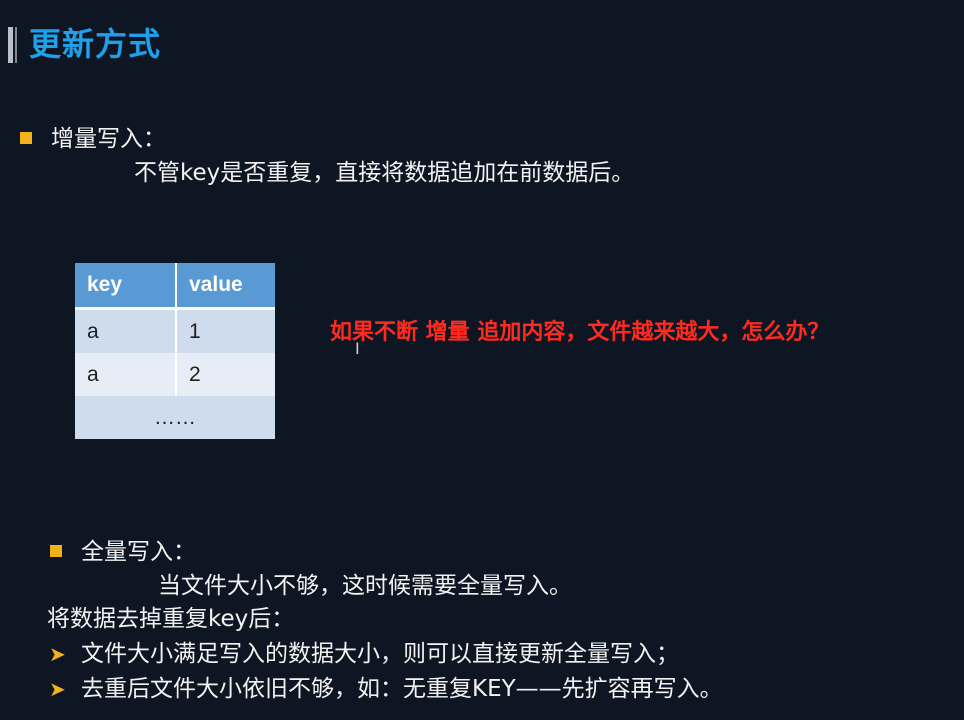 The width and height of the screenshot is (964, 720). I want to click on table-row: a 1, so click(175, 330).